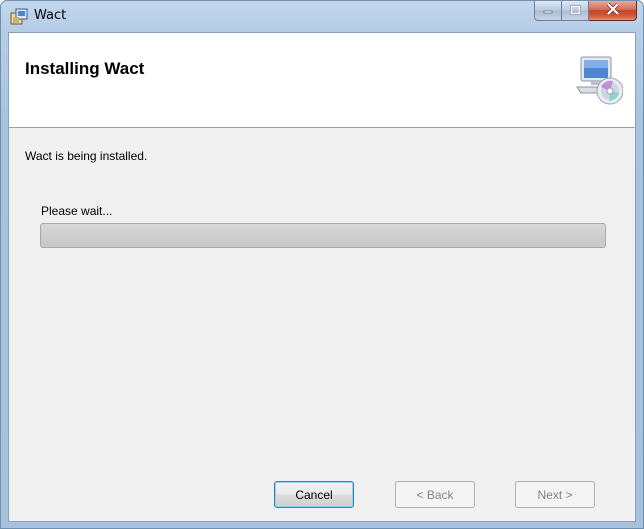 The width and height of the screenshot is (644, 529). I want to click on next-button: Next >, so click(555, 494).